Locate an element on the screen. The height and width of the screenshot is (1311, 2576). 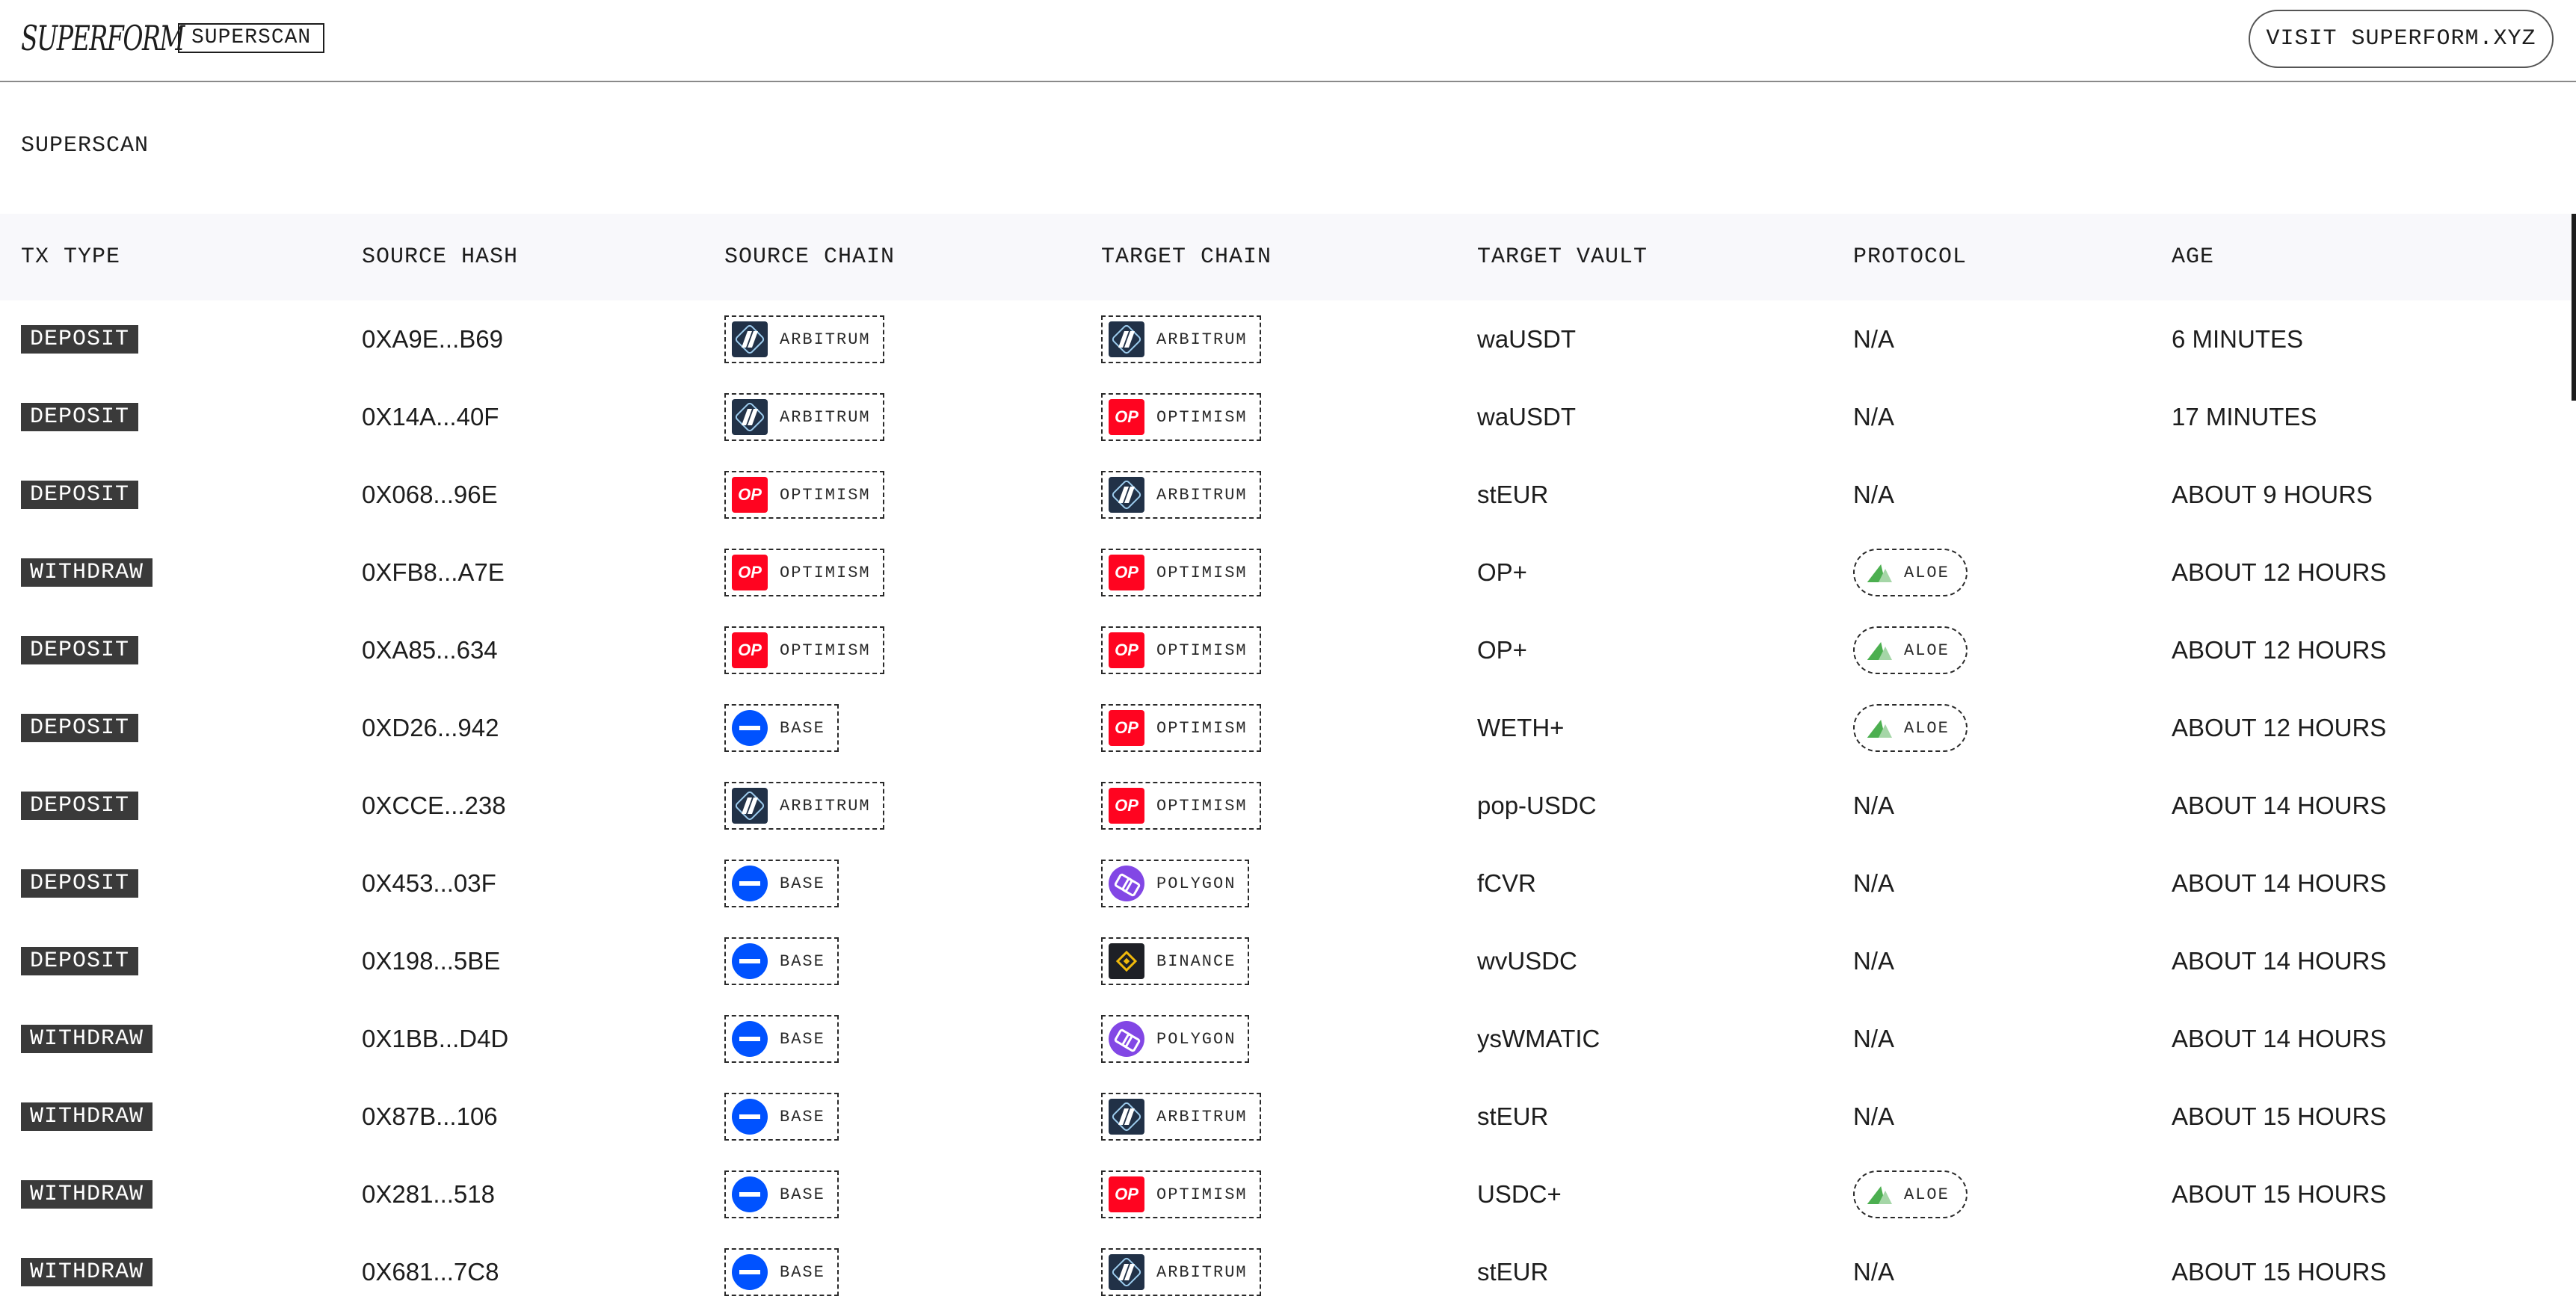
source-hash-link: 0X068...96E is located at coordinates (430, 495).